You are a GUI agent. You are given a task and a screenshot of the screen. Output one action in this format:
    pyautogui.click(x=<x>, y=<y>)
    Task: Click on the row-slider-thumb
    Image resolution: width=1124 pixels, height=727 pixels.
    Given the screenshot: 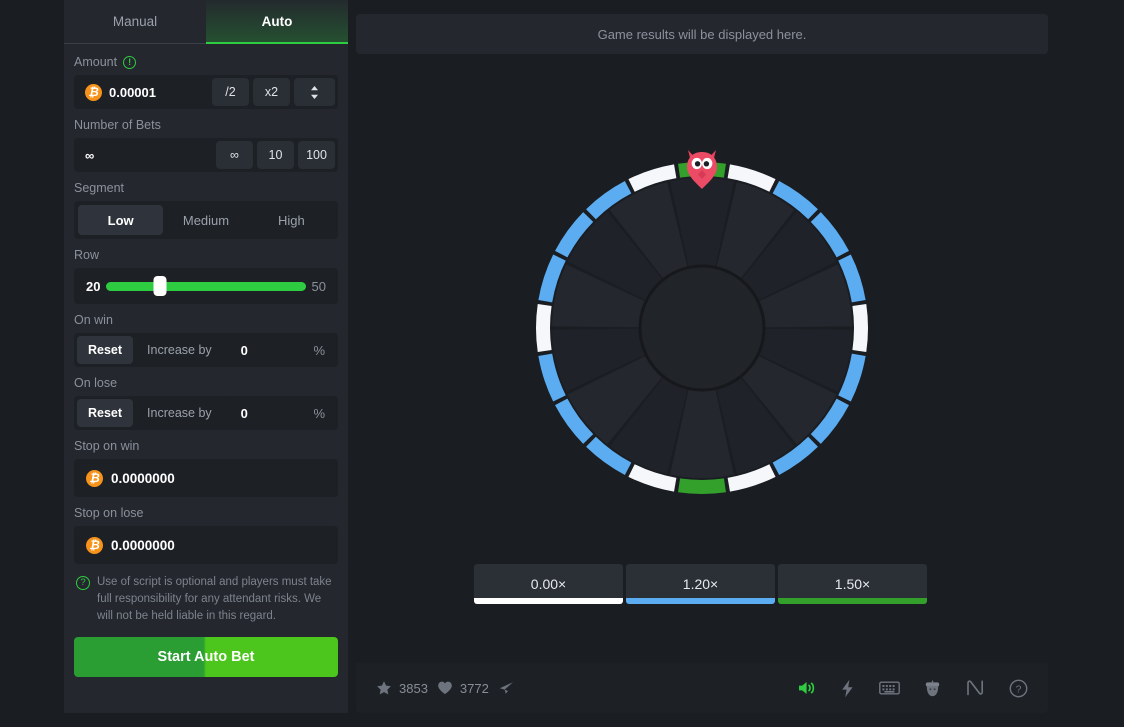 What is the action you would take?
    pyautogui.click(x=160, y=286)
    